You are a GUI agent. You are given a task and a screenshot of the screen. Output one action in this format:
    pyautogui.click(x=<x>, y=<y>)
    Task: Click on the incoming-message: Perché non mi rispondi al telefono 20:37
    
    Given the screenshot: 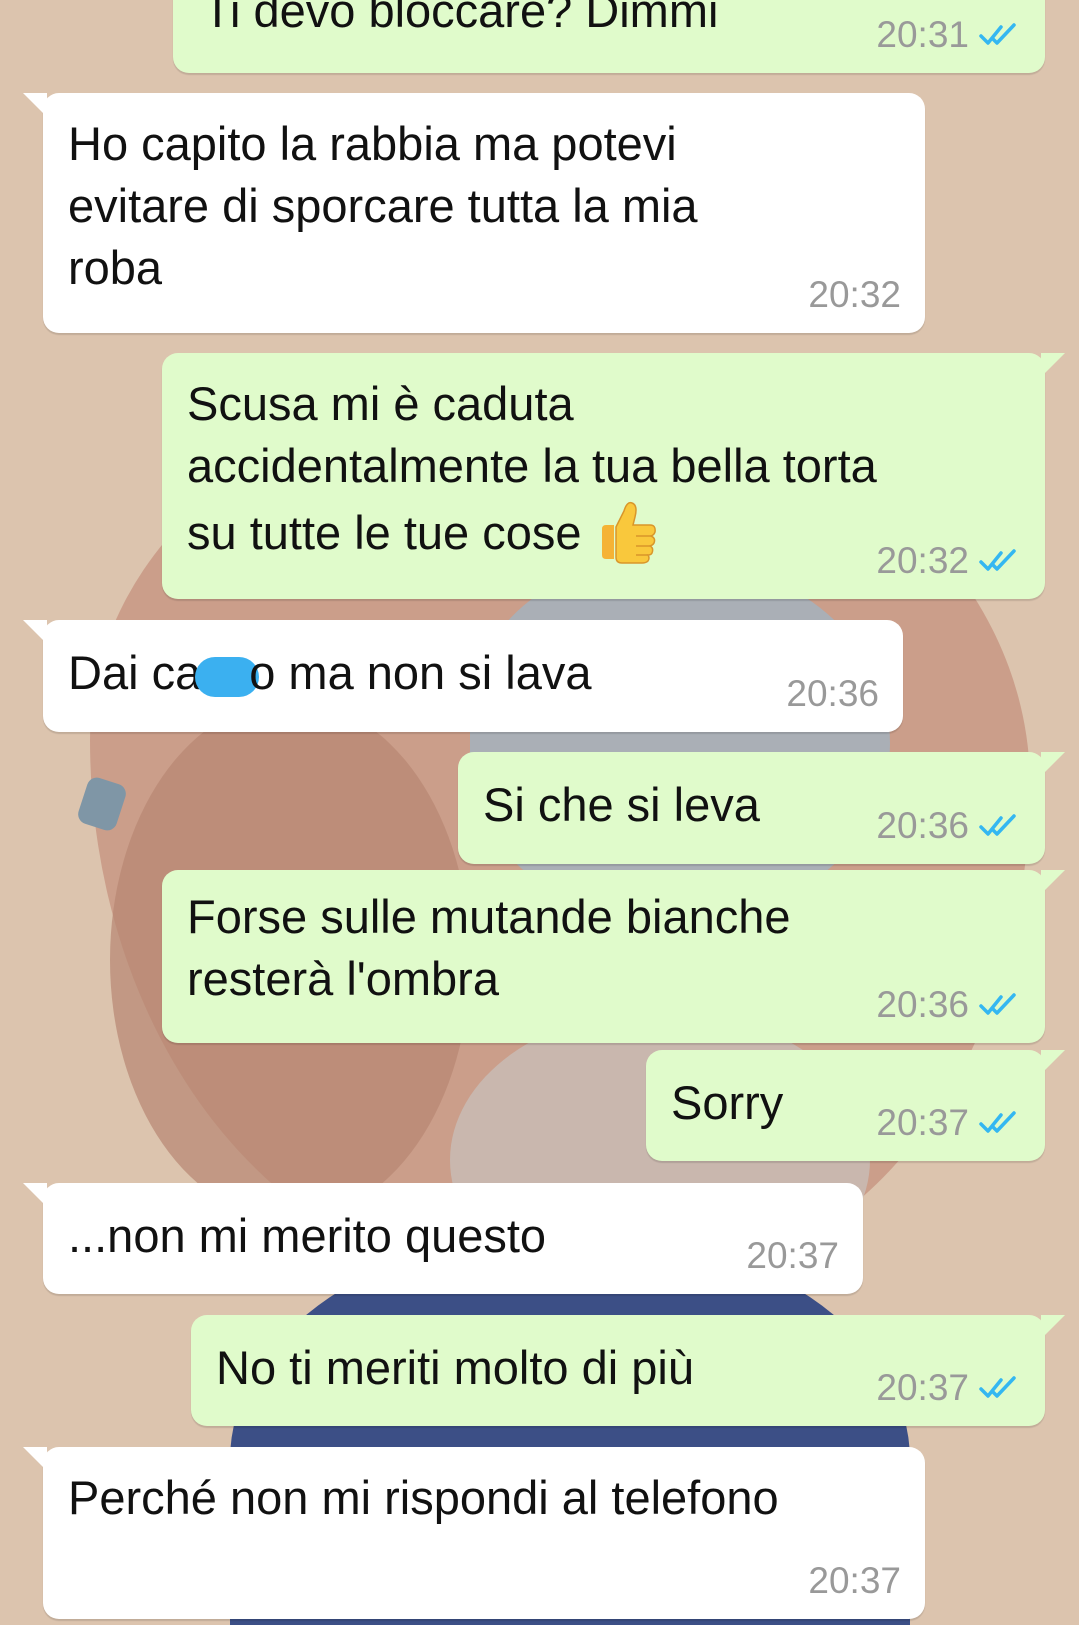 What is the action you would take?
    pyautogui.click(x=474, y=1533)
    